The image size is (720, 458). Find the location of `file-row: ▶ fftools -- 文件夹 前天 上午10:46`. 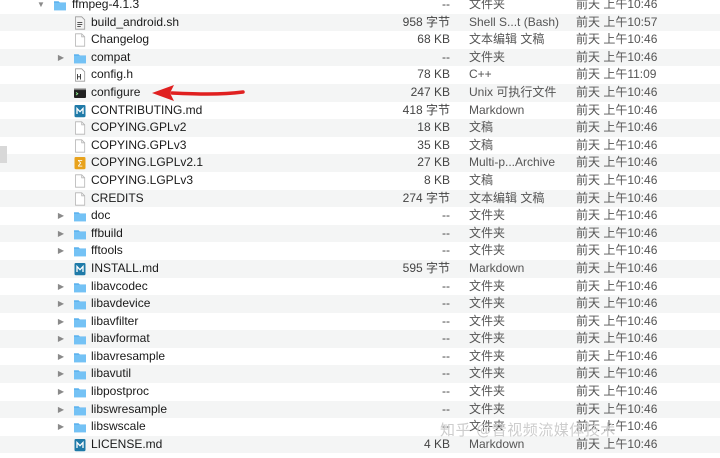

file-row: ▶ fftools -- 文件夹 前天 上午10:46 is located at coordinates (360, 251).